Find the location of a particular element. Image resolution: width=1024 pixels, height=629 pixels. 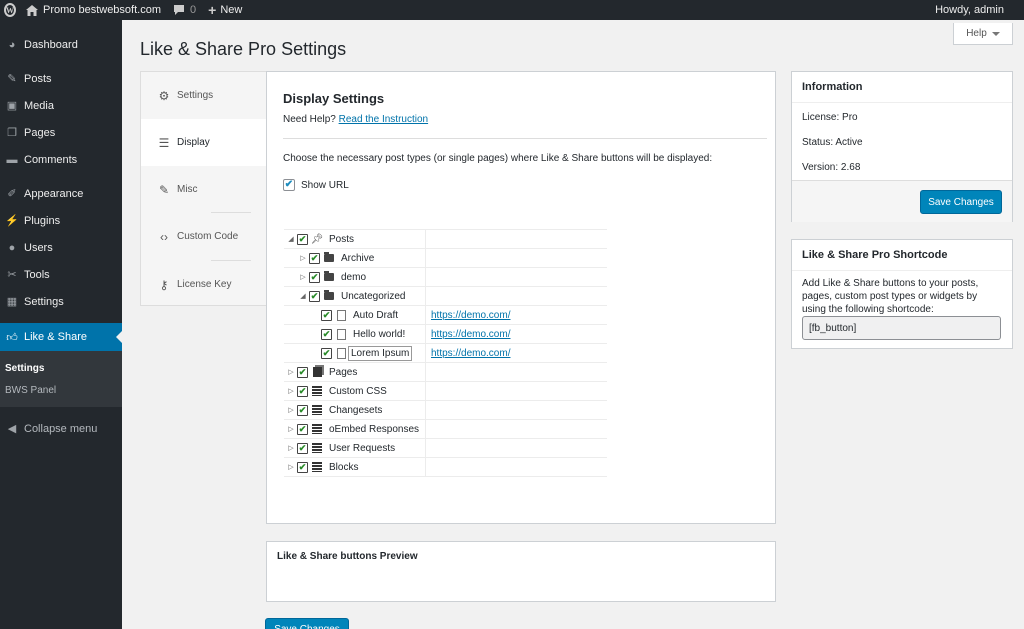

sidebar-item-posts: ✎ Posts is located at coordinates (61, 78).